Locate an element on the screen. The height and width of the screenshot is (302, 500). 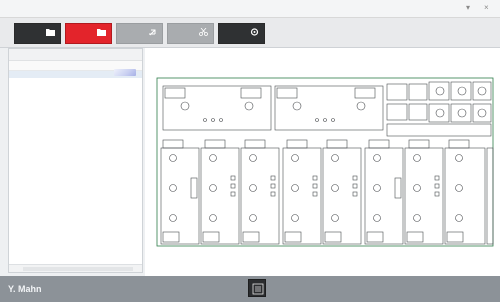
data-grid is located at coordinates (75, 73).